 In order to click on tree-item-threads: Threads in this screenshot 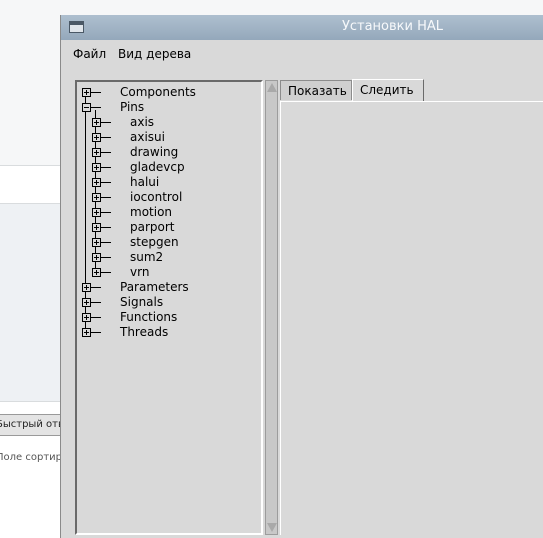, I will do `click(167, 332)`.